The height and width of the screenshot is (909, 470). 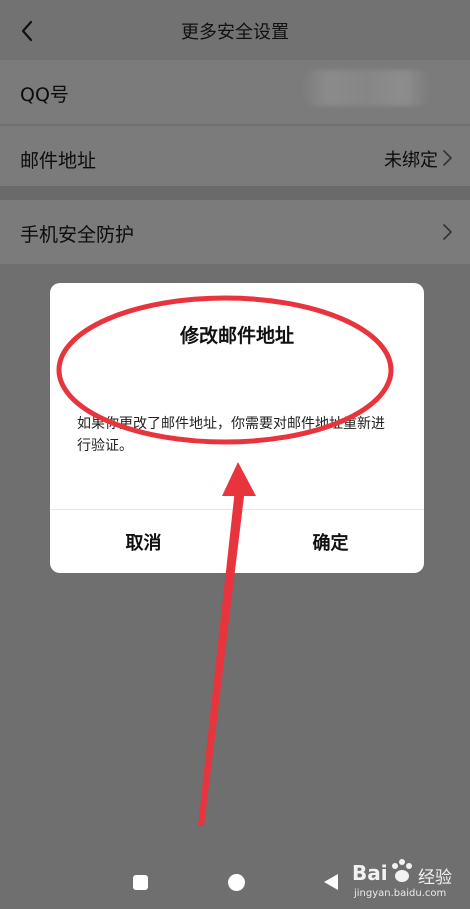 What do you see at coordinates (402, 870) in the screenshot?
I see `paw-icon` at bounding box center [402, 870].